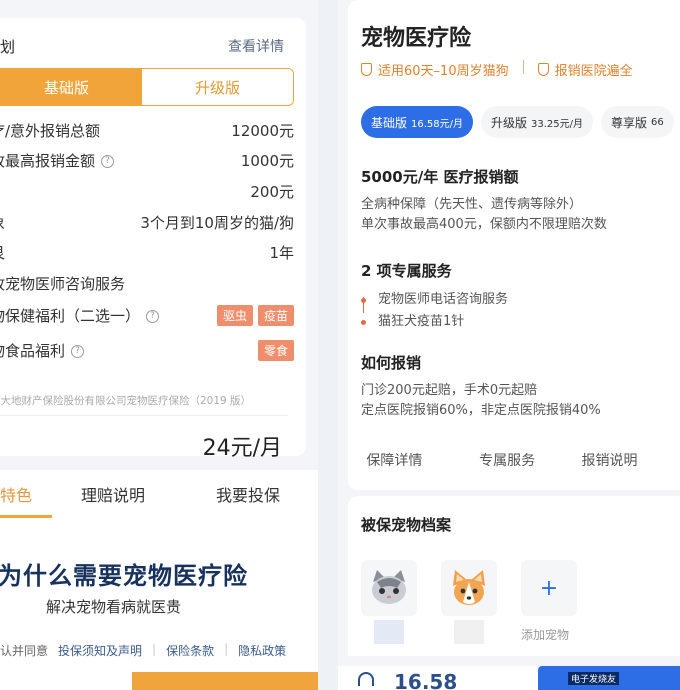 The width and height of the screenshot is (680, 690). I want to click on pet-dog-avatar, so click(469, 588).